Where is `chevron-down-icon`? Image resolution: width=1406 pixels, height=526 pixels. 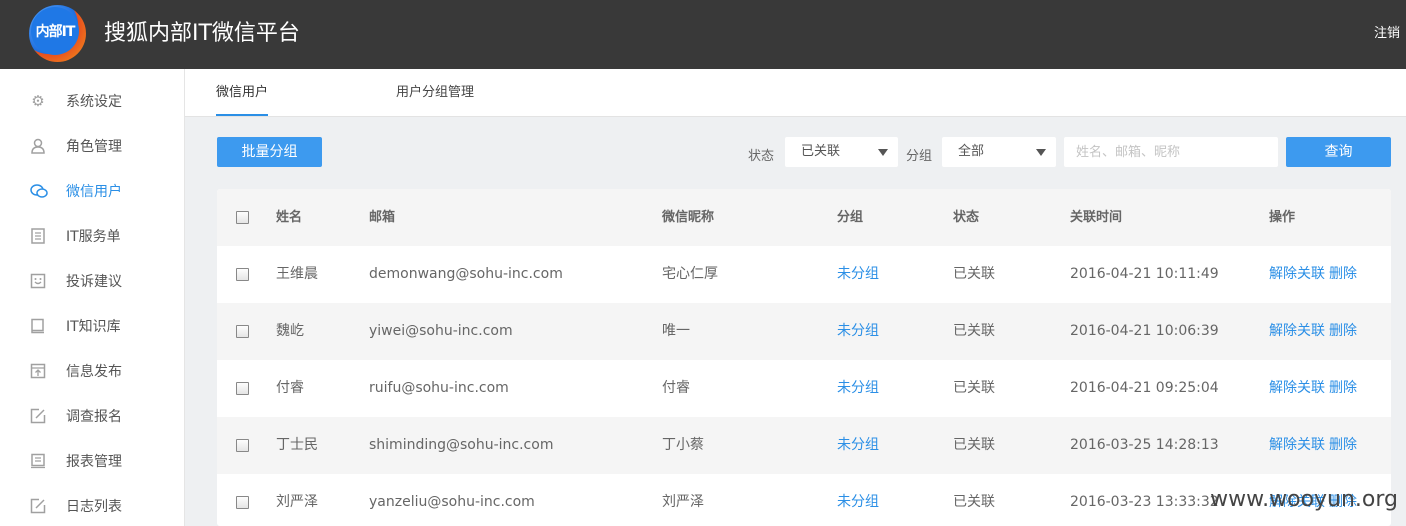 chevron-down-icon is located at coordinates (883, 152).